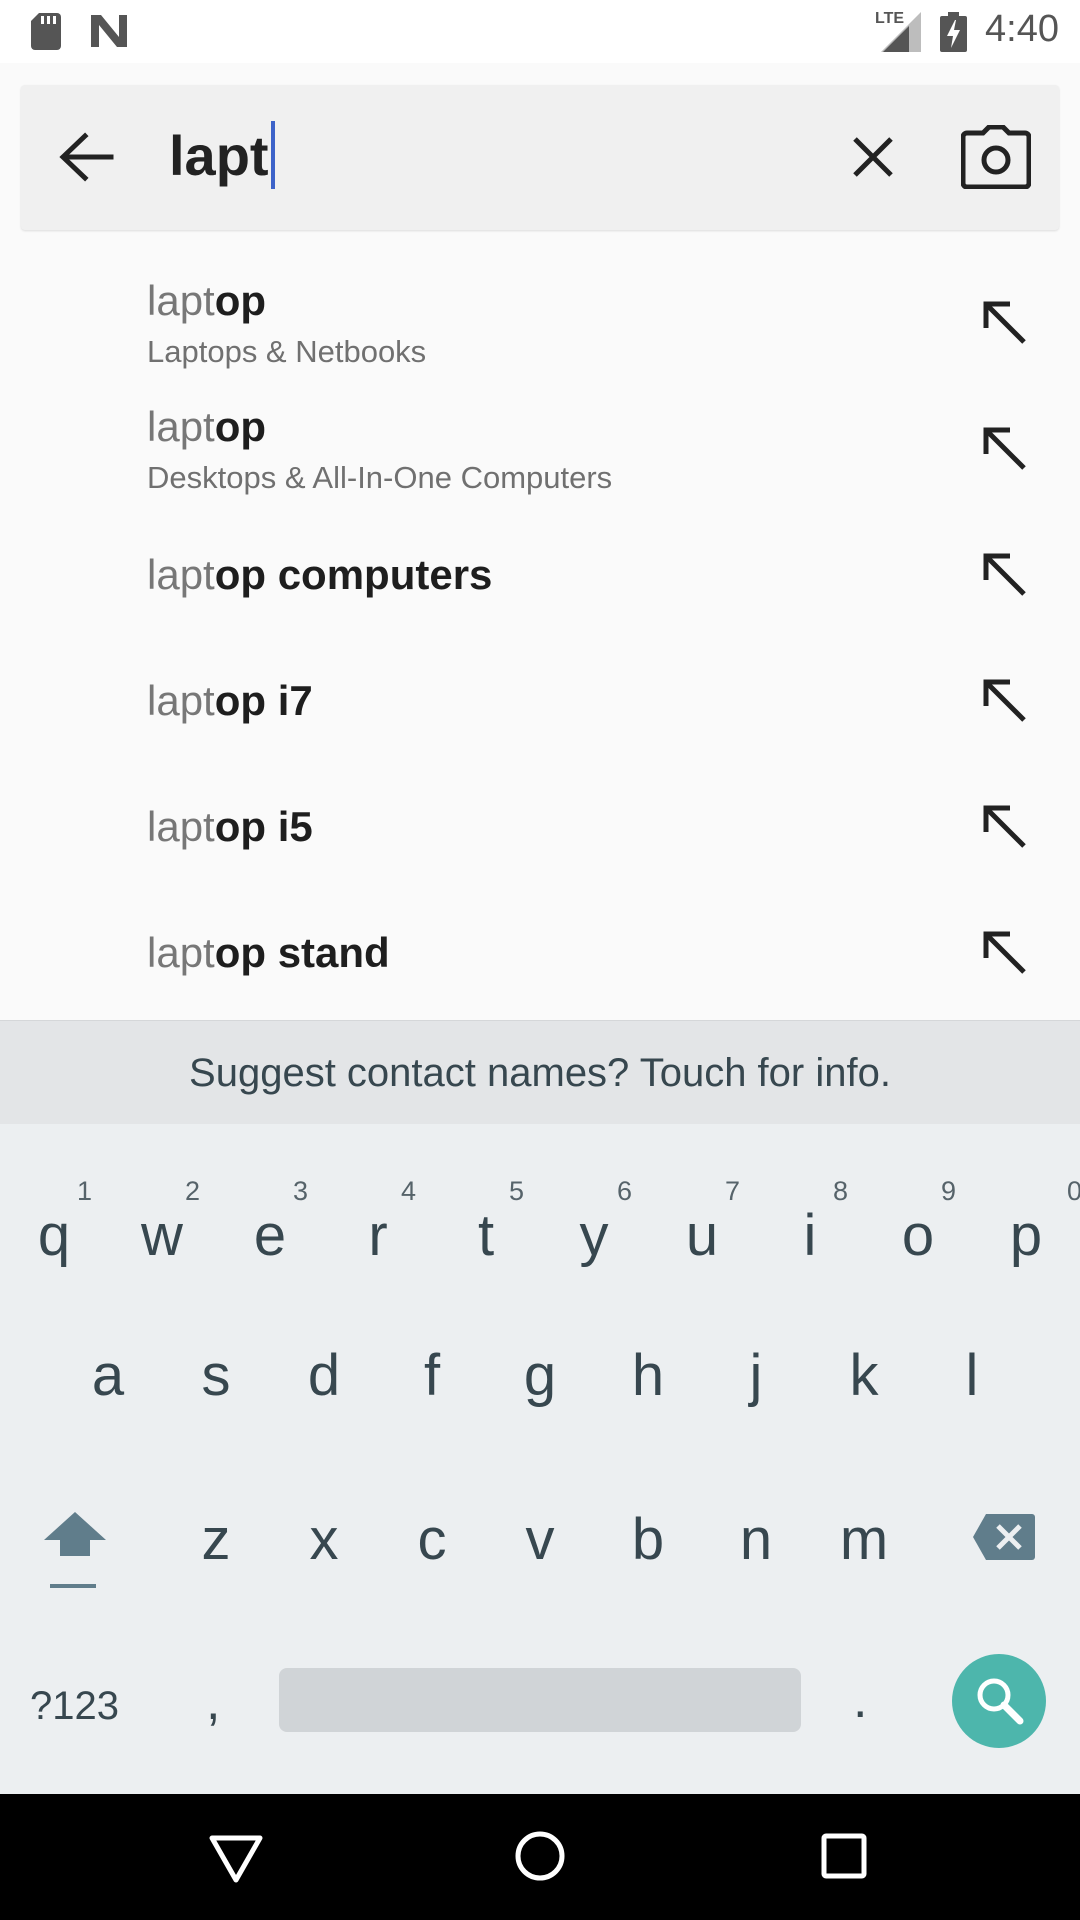 This screenshot has width=1080, height=1920. I want to click on key-g: g, so click(540, 1401).